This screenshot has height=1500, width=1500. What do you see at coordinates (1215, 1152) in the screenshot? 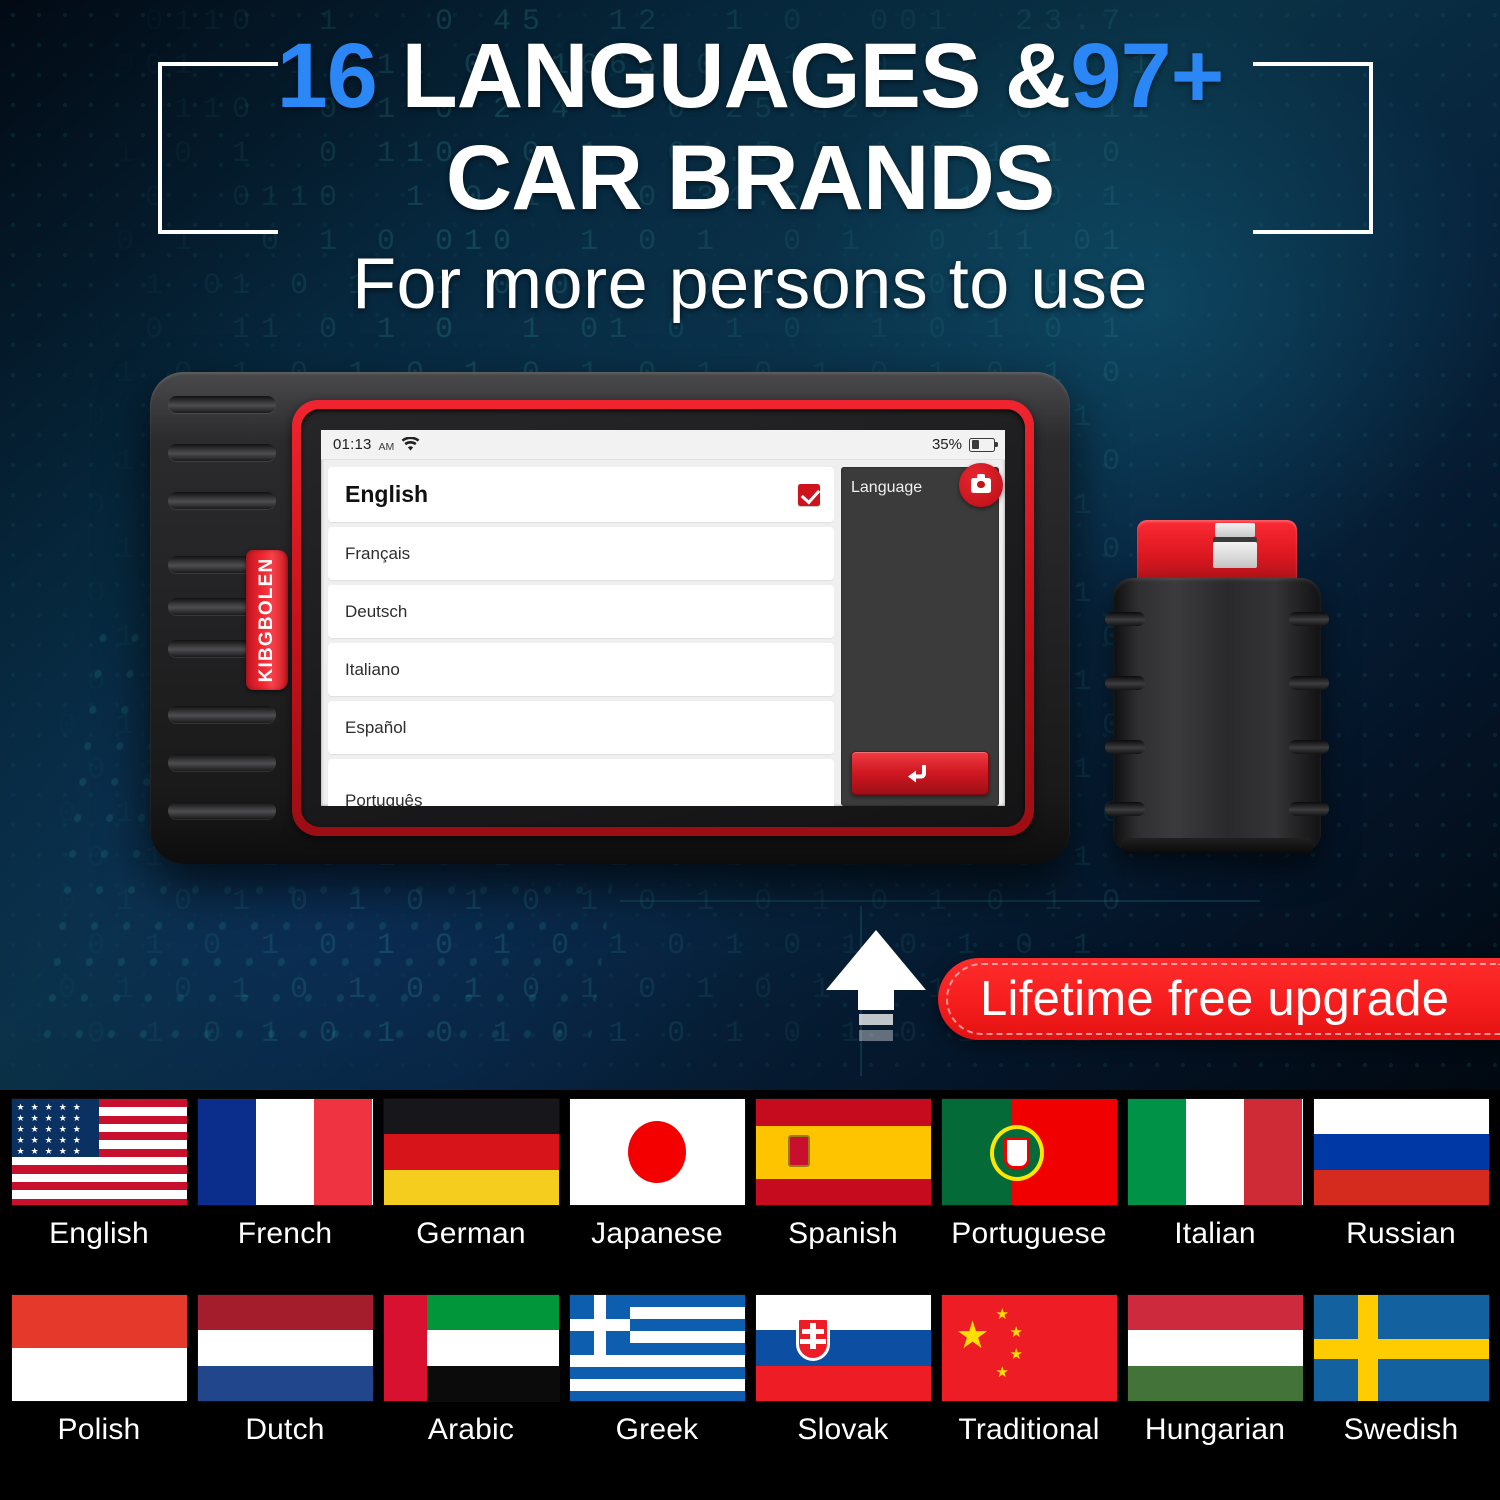
I see `italy-flag` at bounding box center [1215, 1152].